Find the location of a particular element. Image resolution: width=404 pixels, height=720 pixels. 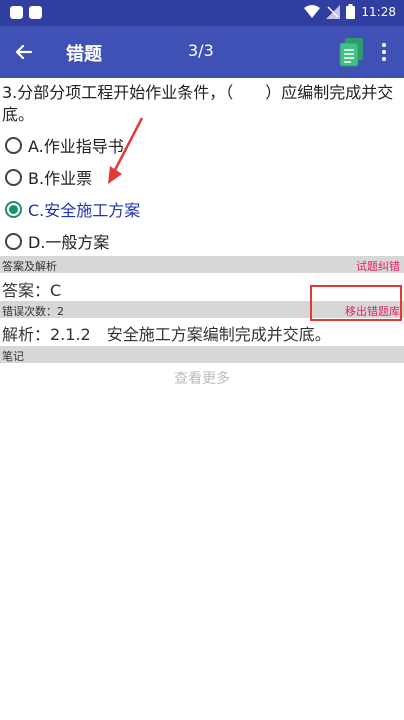

option-label: C.安全施工方案 is located at coordinates (84, 210).